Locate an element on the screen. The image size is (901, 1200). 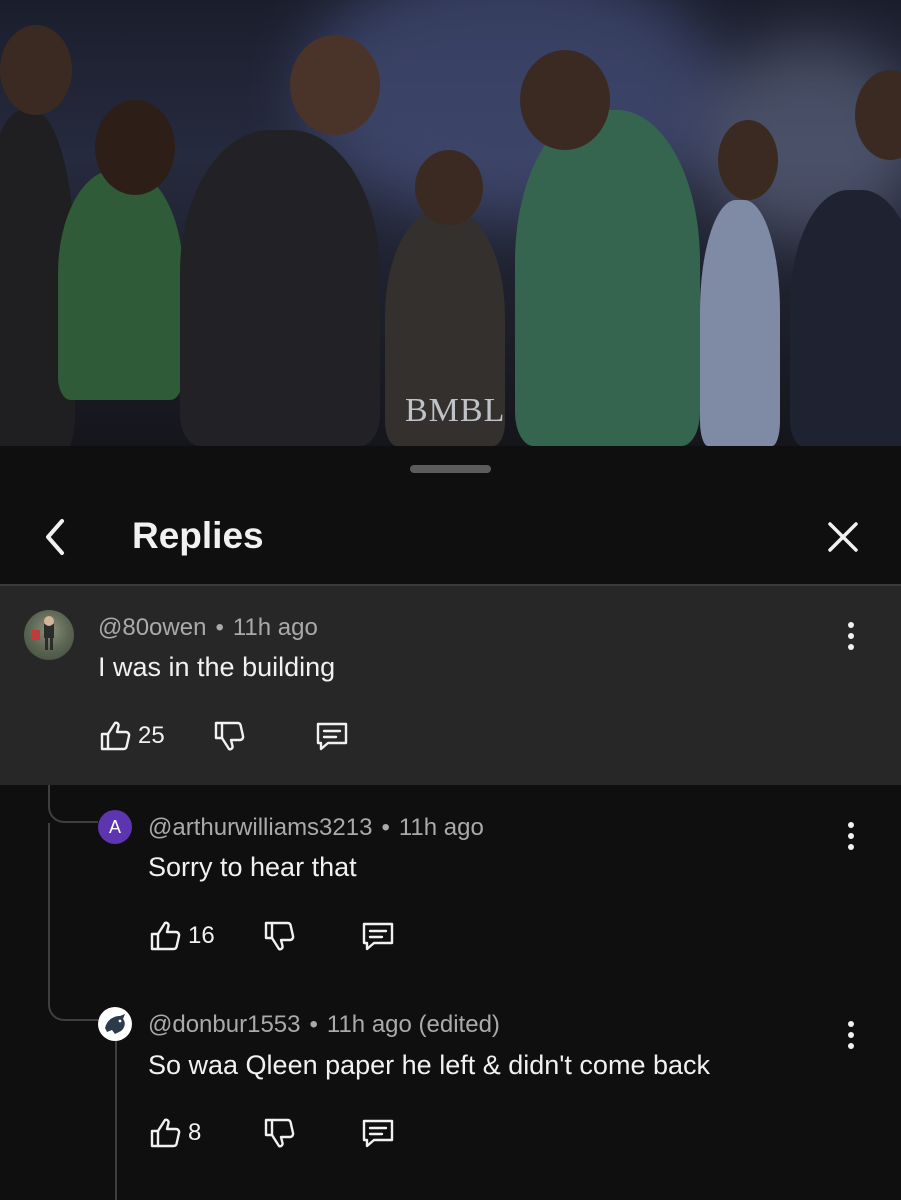
like-count: 16 is located at coordinates (201, 935).